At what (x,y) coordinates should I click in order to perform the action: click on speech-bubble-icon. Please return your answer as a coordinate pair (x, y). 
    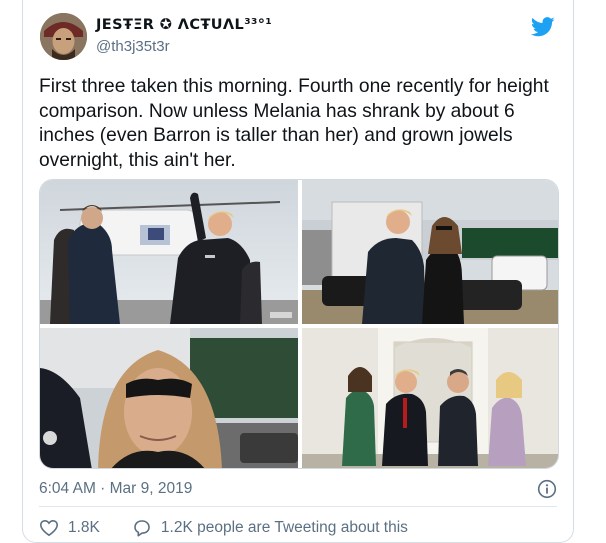
    Looking at the image, I should click on (142, 528).